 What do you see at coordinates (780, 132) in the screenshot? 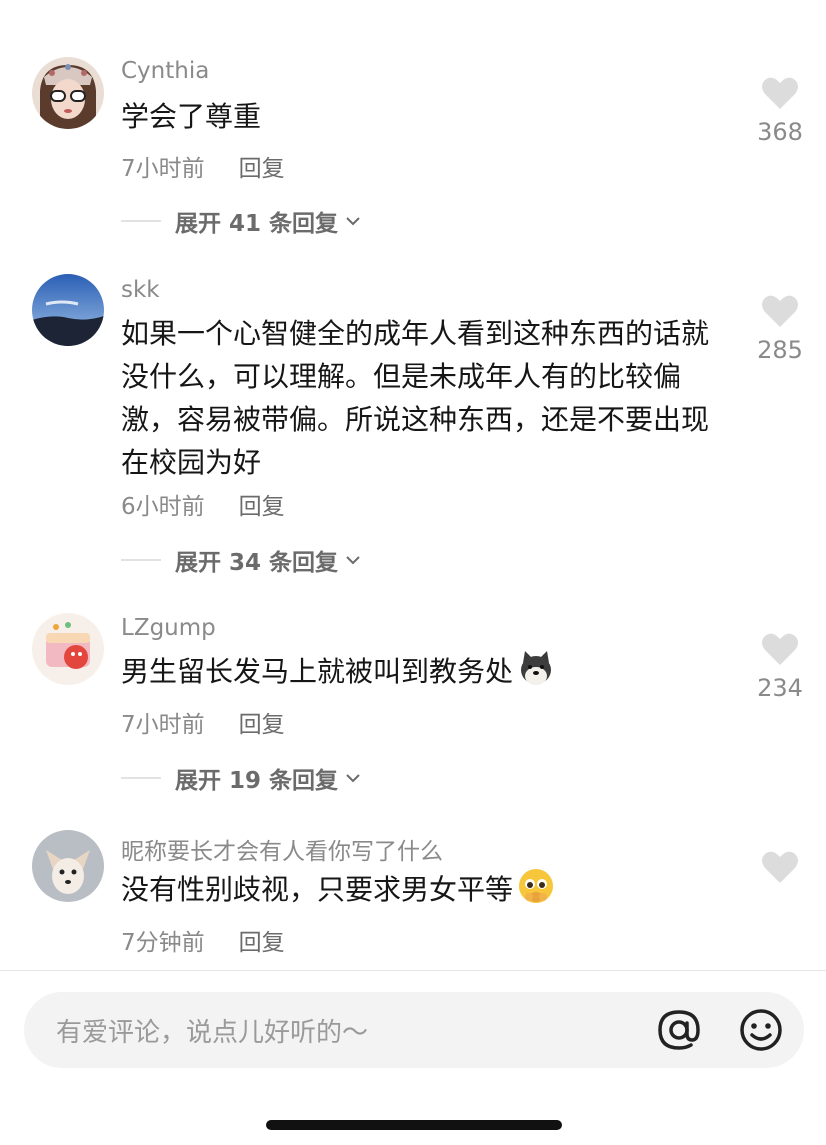
I see `like-count: 368` at bounding box center [780, 132].